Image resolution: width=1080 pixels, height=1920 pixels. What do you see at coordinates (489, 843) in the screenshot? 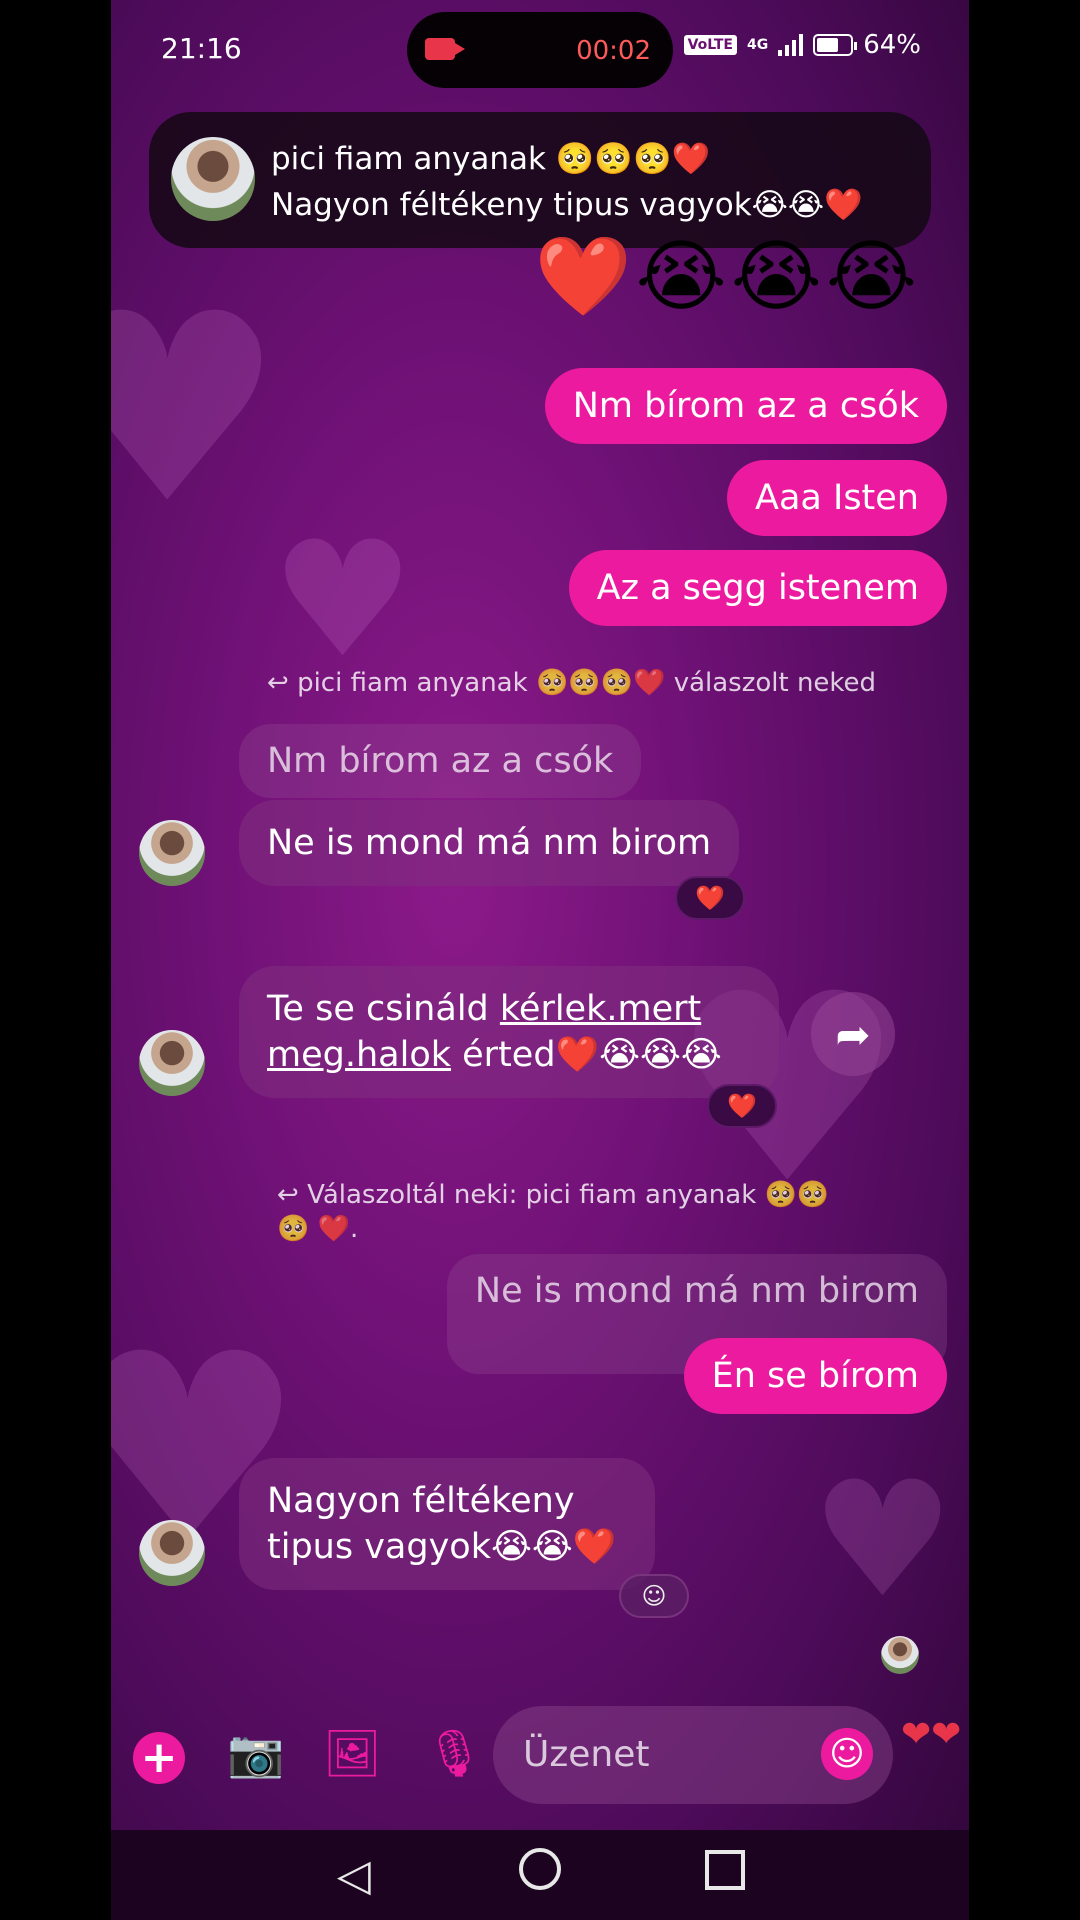
I see `received-message: Ne is mond má nm birom` at bounding box center [489, 843].